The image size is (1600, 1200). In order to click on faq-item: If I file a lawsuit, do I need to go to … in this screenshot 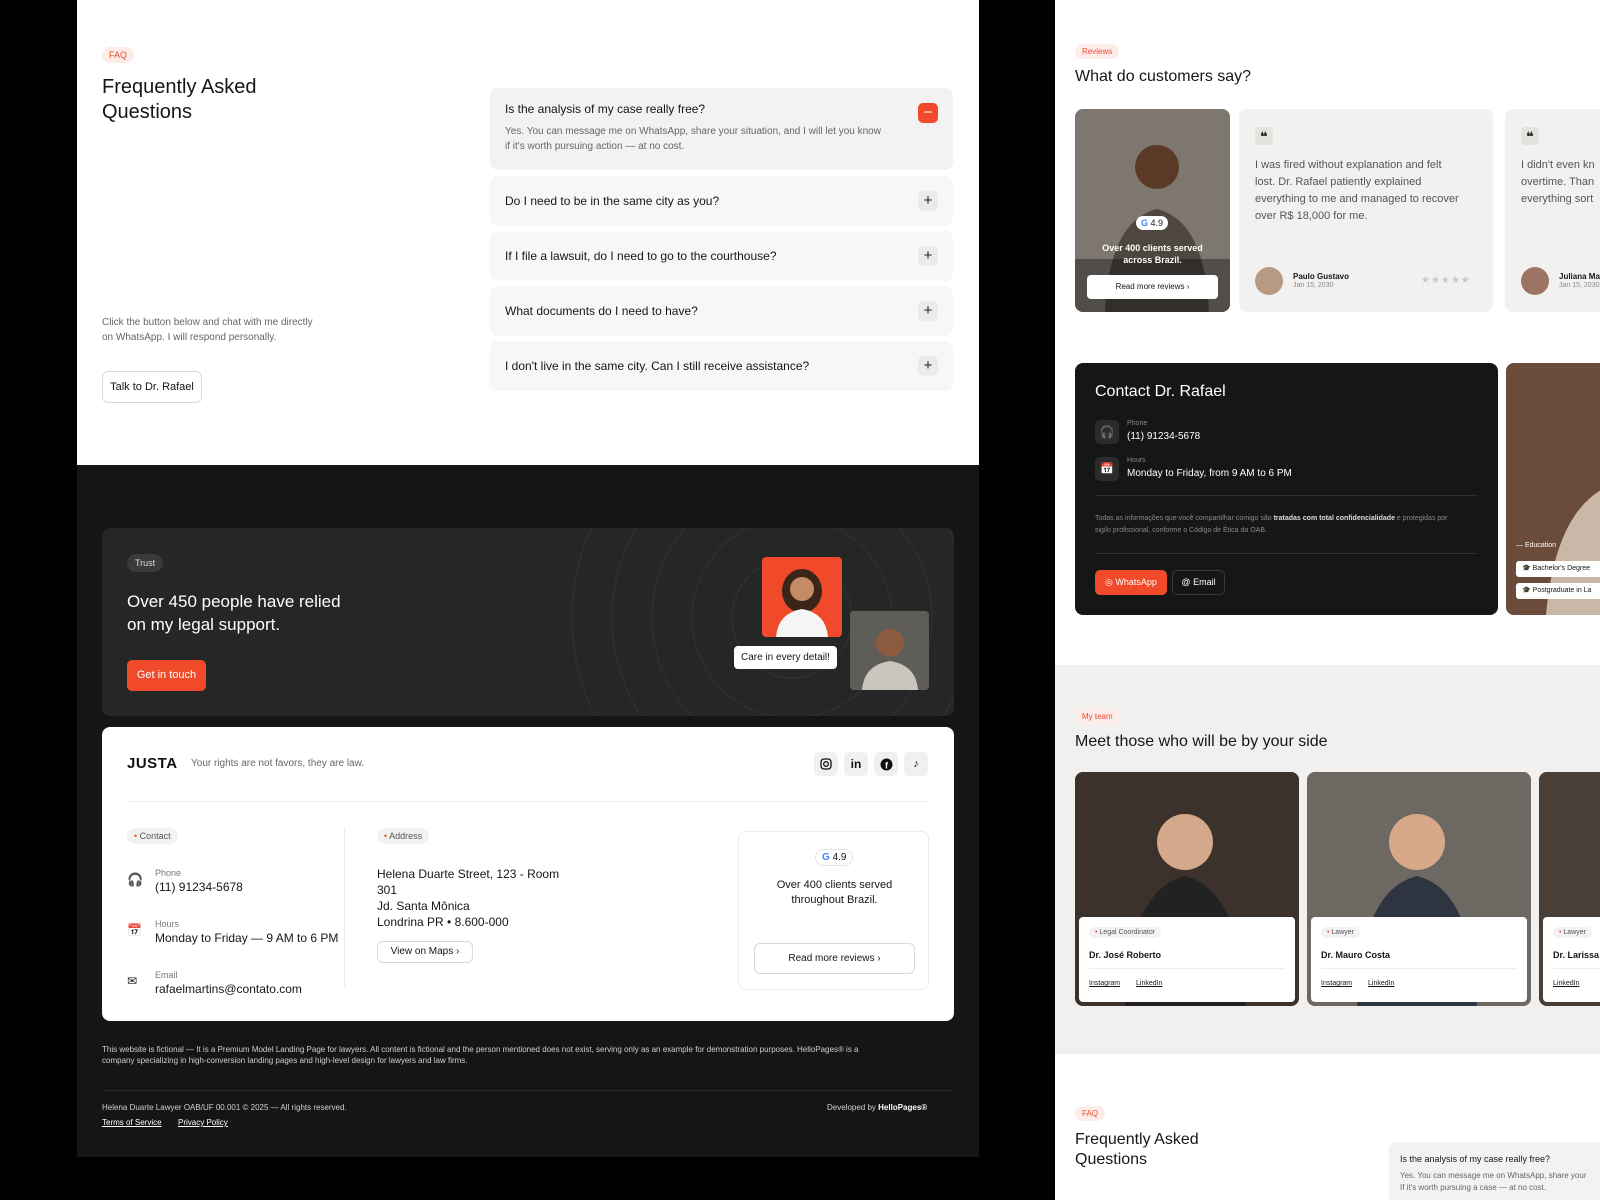, I will do `click(721, 256)`.